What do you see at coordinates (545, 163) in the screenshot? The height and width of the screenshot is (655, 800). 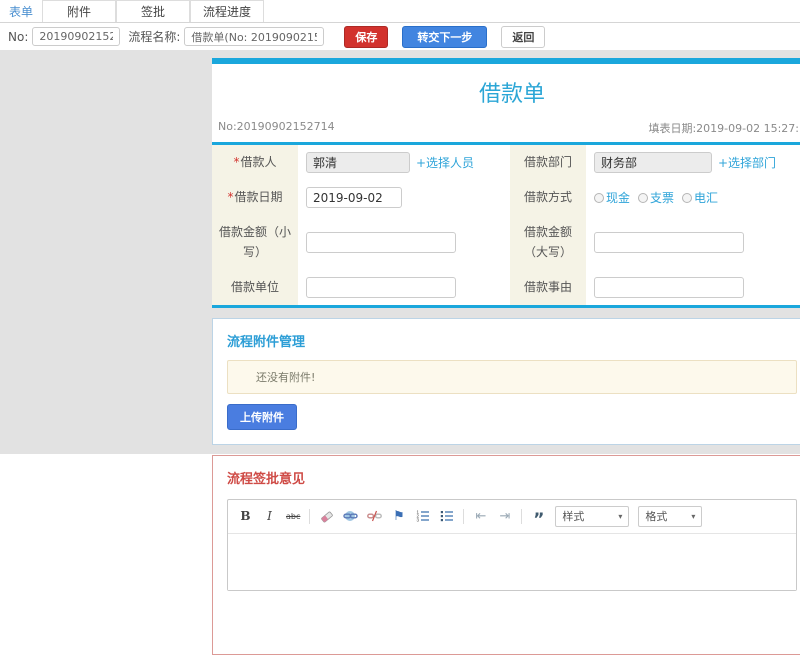 I see `department-label: 借款部门` at bounding box center [545, 163].